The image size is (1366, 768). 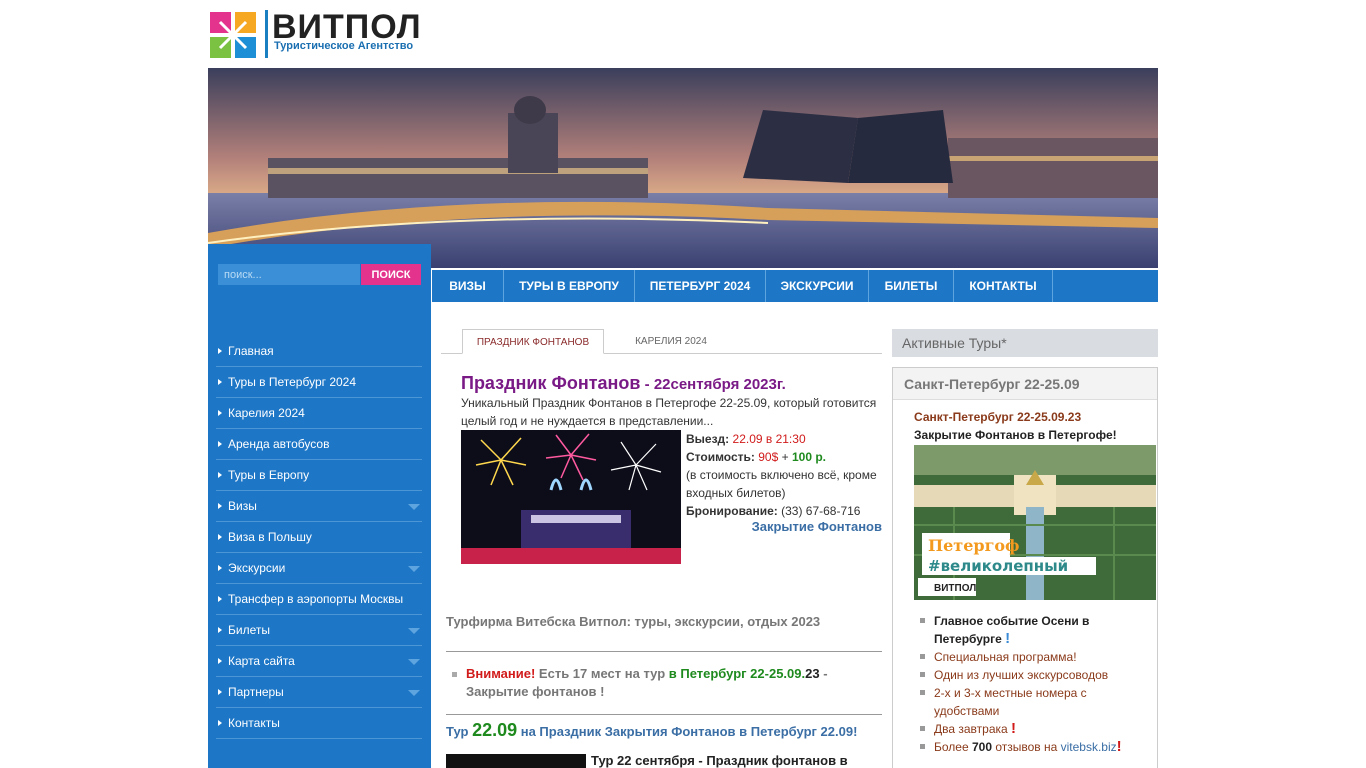 I want to click on sidebar-item-sitemap: Карта сайта, so click(x=319, y=661).